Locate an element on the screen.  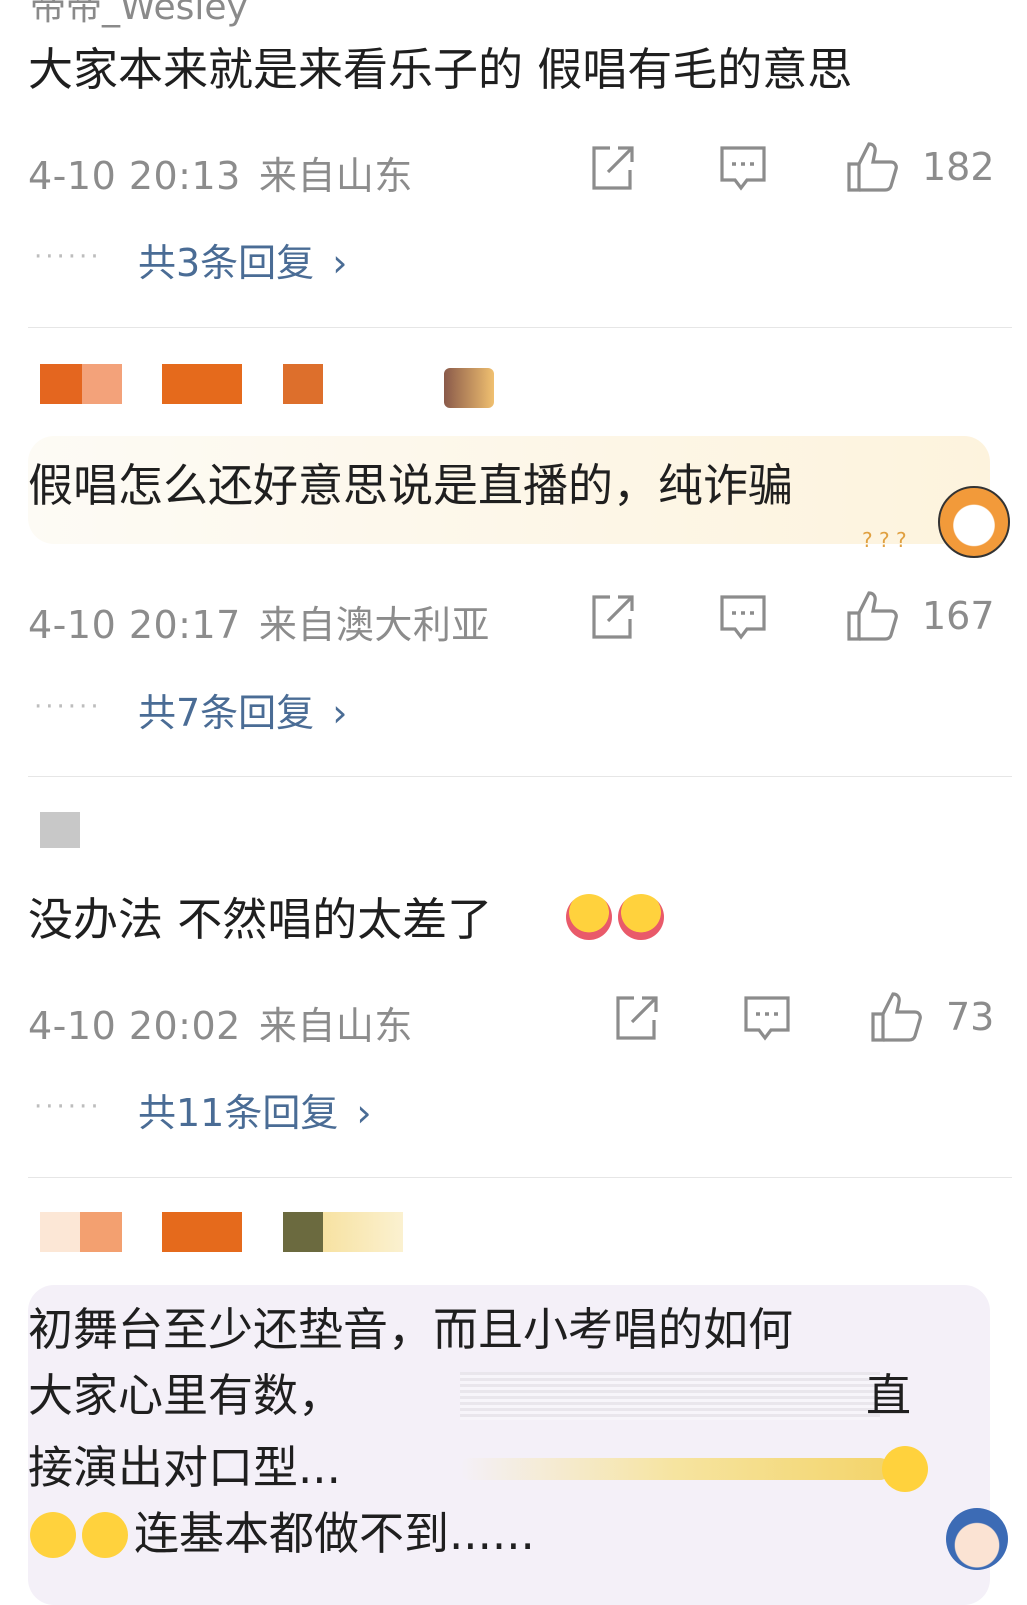
comment-meta: 4-10 20:02 来自山东 is located at coordinates (220, 1022).